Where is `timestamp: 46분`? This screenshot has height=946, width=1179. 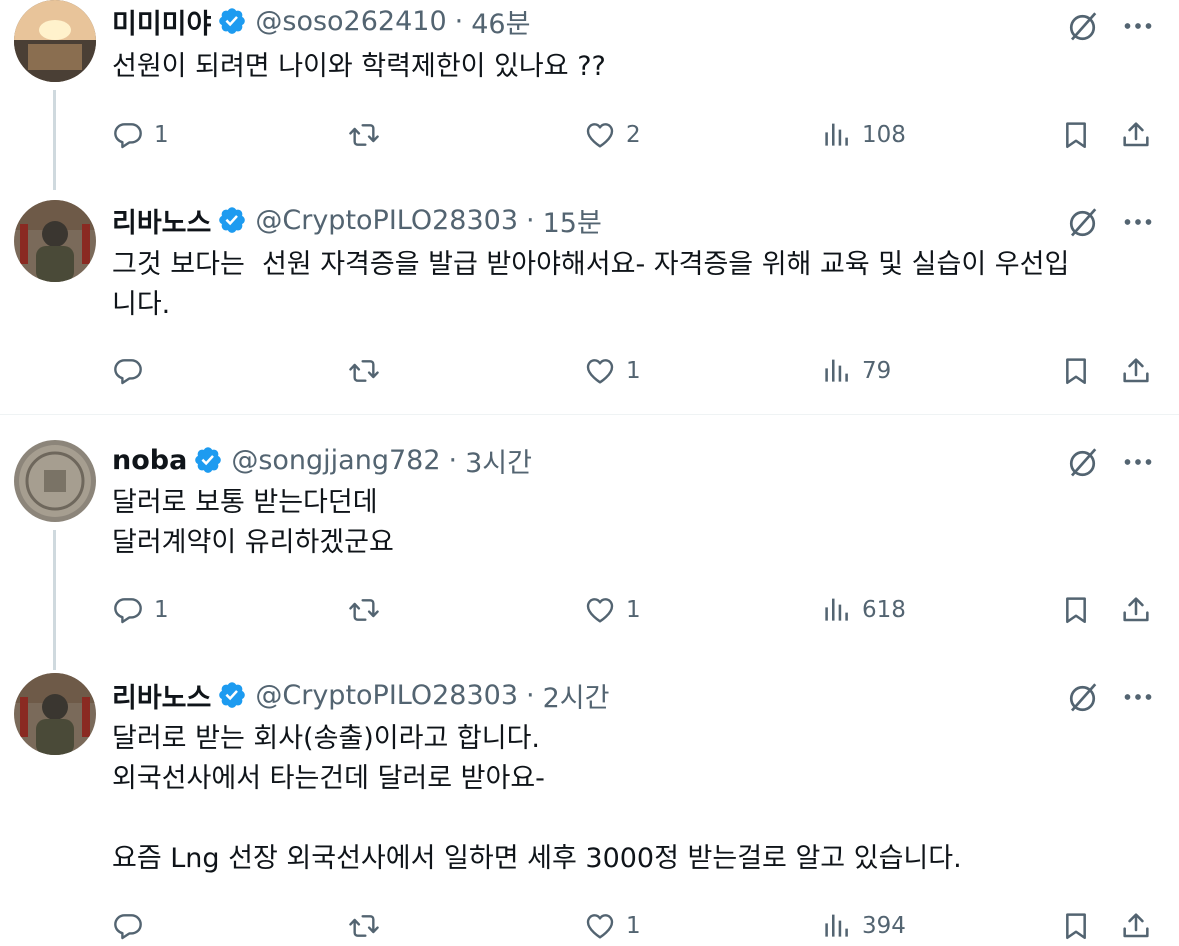
timestamp: 46분 is located at coordinates (500, 21).